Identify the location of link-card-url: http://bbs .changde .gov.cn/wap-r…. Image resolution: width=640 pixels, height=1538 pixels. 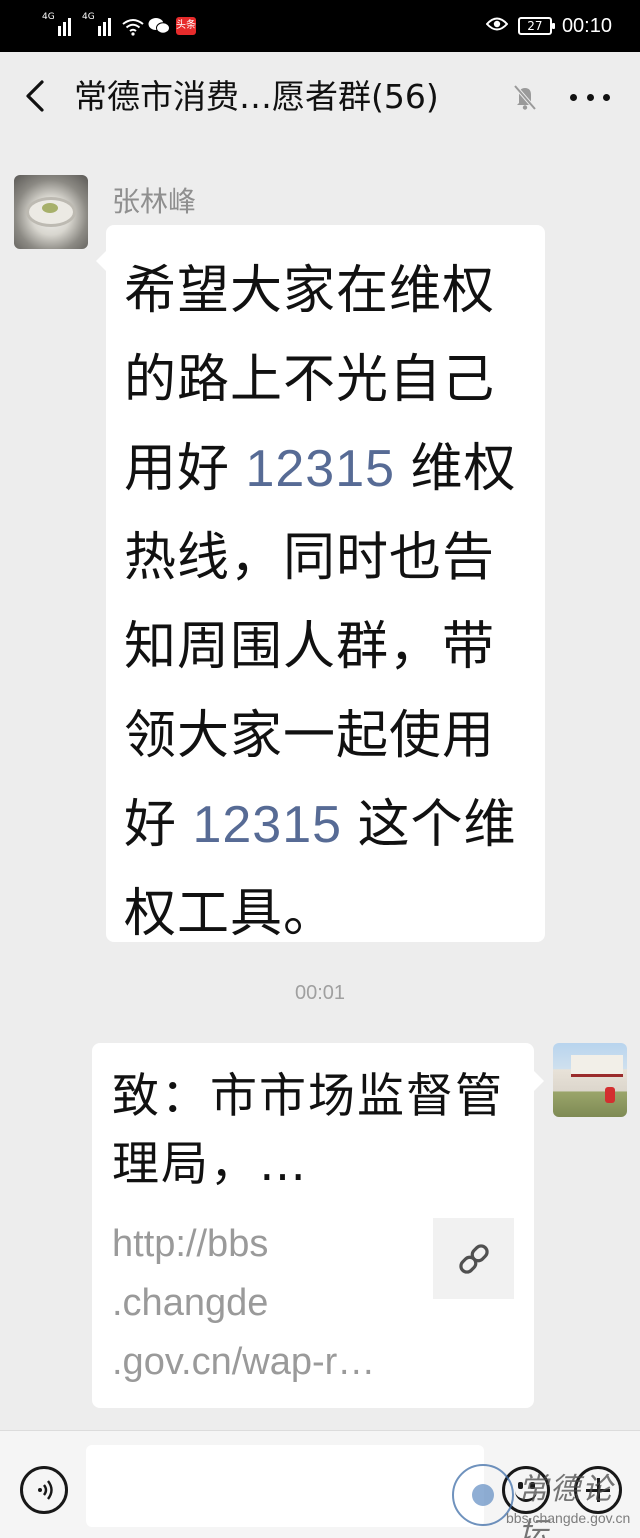
(262, 1303).